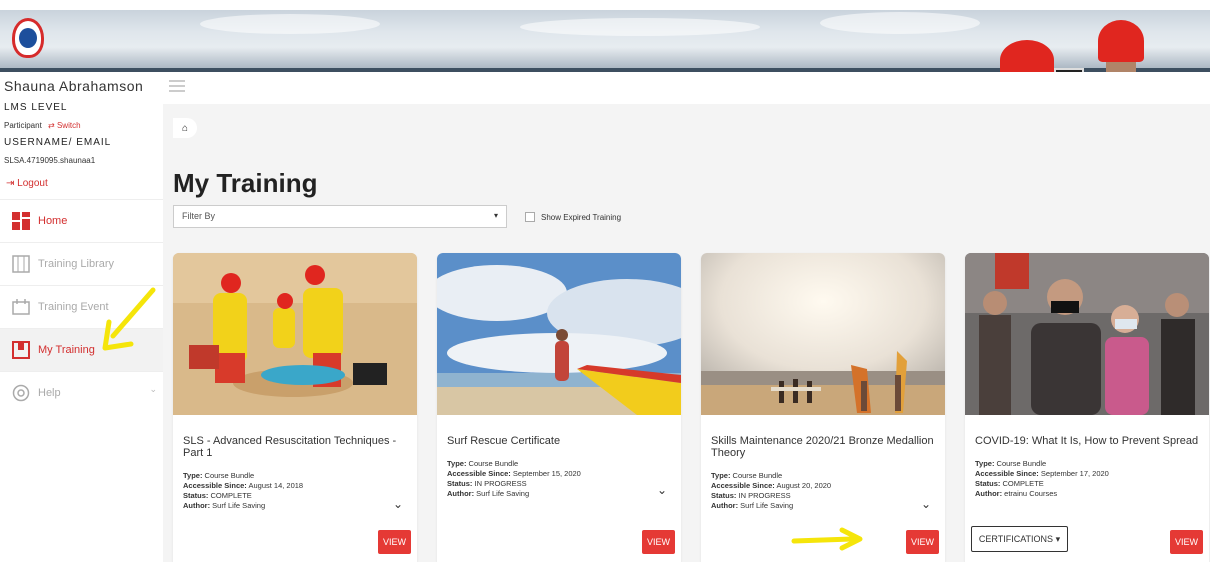  I want to click on sidebar-item-home: Home, so click(81, 220).